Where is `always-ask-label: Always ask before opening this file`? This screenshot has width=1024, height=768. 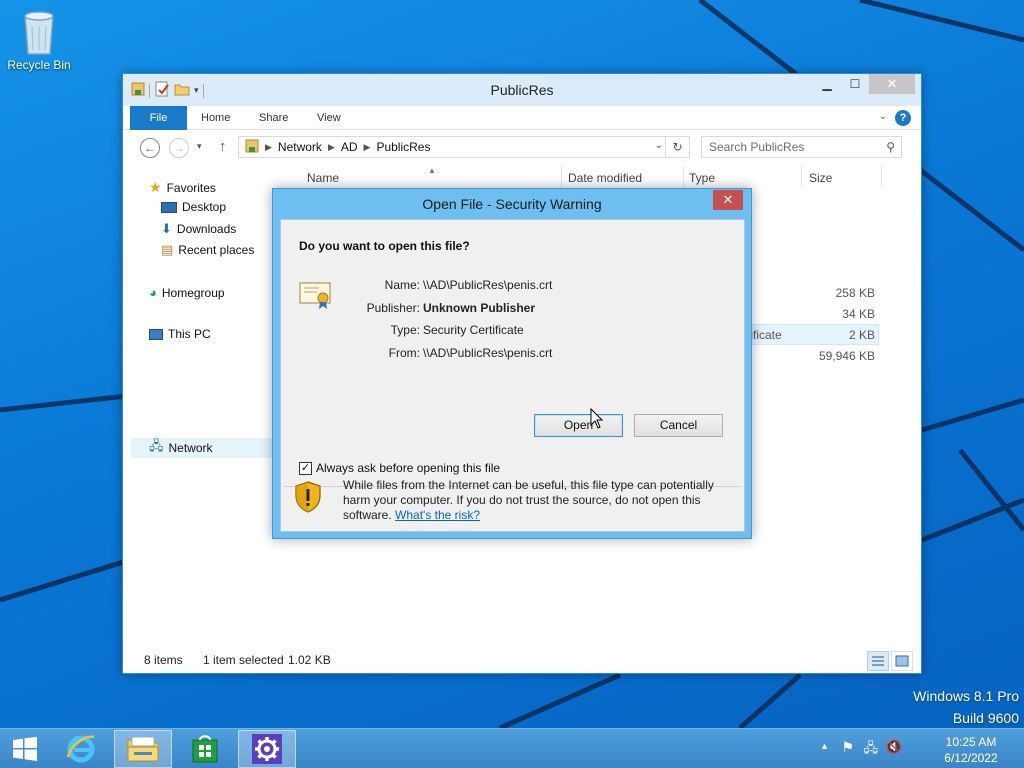
always-ask-label: Always ask before opening this file is located at coordinates (408, 468).